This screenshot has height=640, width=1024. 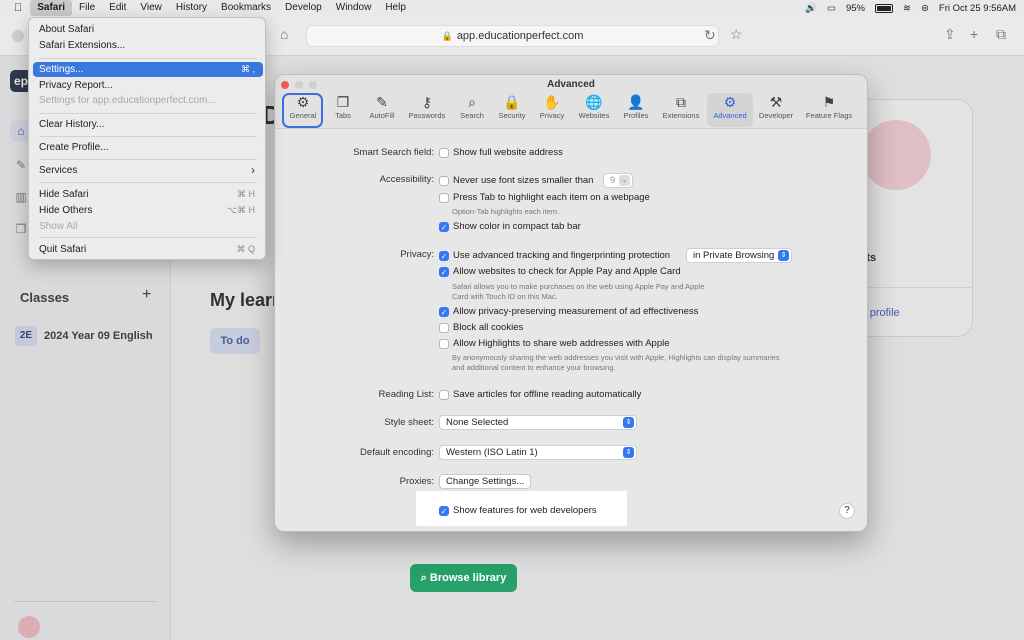 What do you see at coordinates (520, 36) in the screenshot?
I see `url-text: app.educationperfect.com` at bounding box center [520, 36].